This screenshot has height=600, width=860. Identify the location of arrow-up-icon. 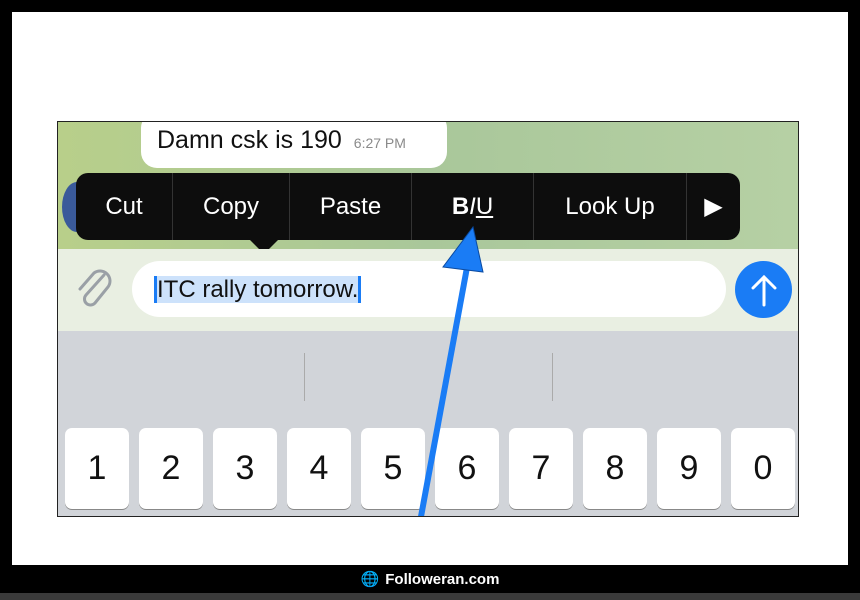
(763, 290).